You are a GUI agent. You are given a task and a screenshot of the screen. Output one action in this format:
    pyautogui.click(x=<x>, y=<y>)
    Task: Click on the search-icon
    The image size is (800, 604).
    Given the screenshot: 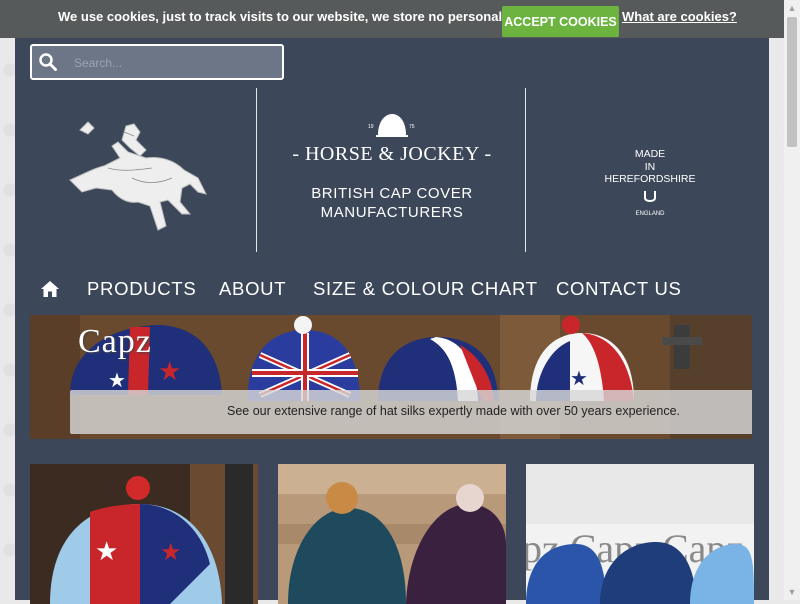 What is the action you would take?
    pyautogui.click(x=48, y=62)
    